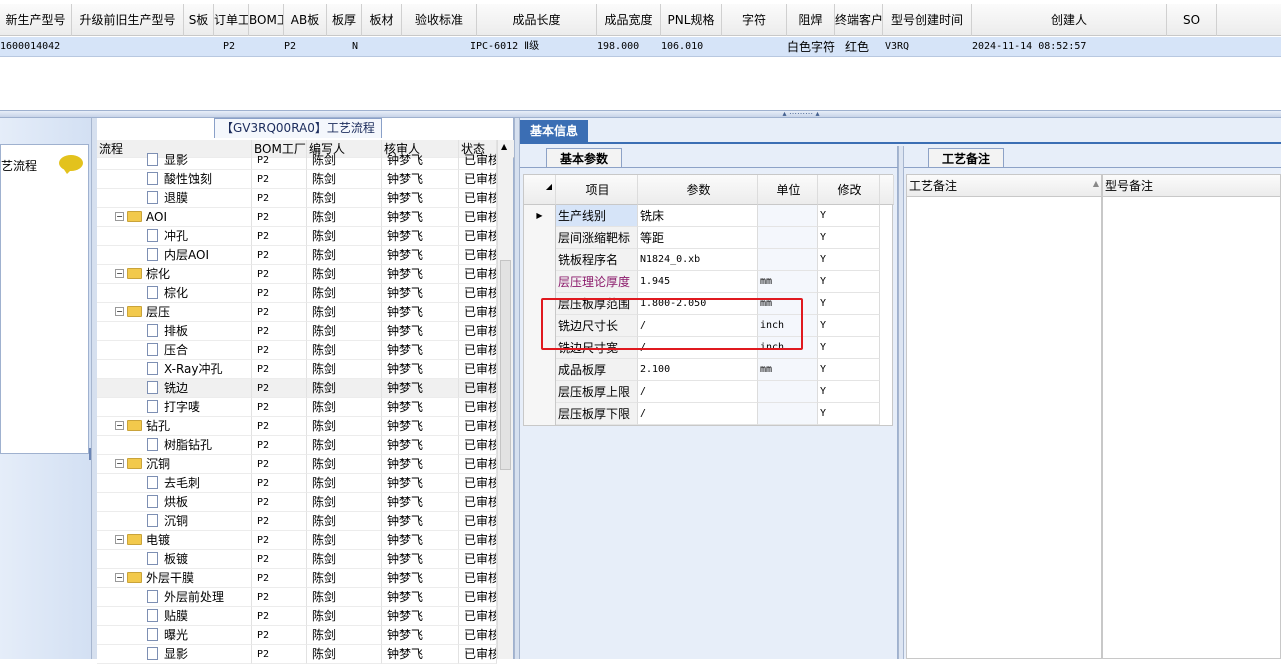 Image resolution: width=1281 pixels, height=664 pixels. Describe the element at coordinates (691, 47) in the screenshot. I see `grid-cell: 106.010` at that location.